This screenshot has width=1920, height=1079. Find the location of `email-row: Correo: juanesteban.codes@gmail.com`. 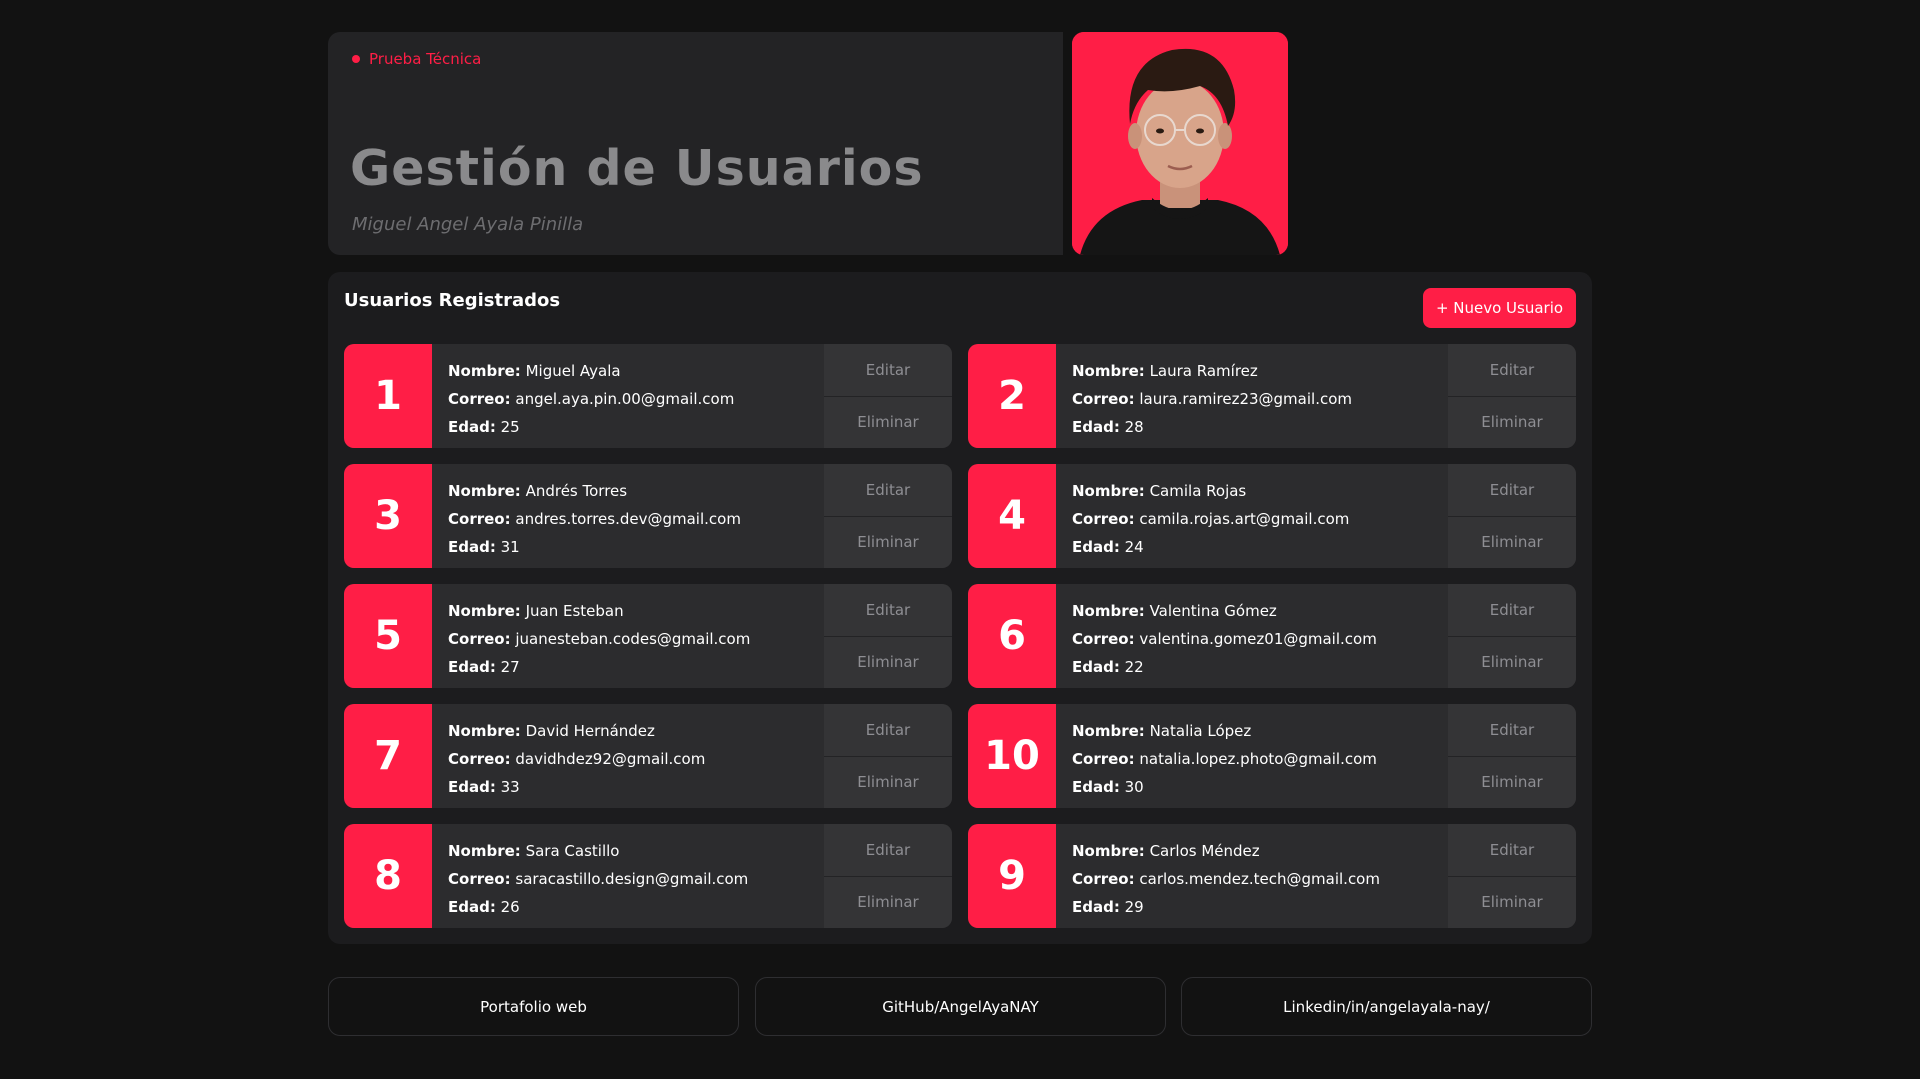

email-row: Correo: juanesteban.codes@gmail.com is located at coordinates (636, 639).